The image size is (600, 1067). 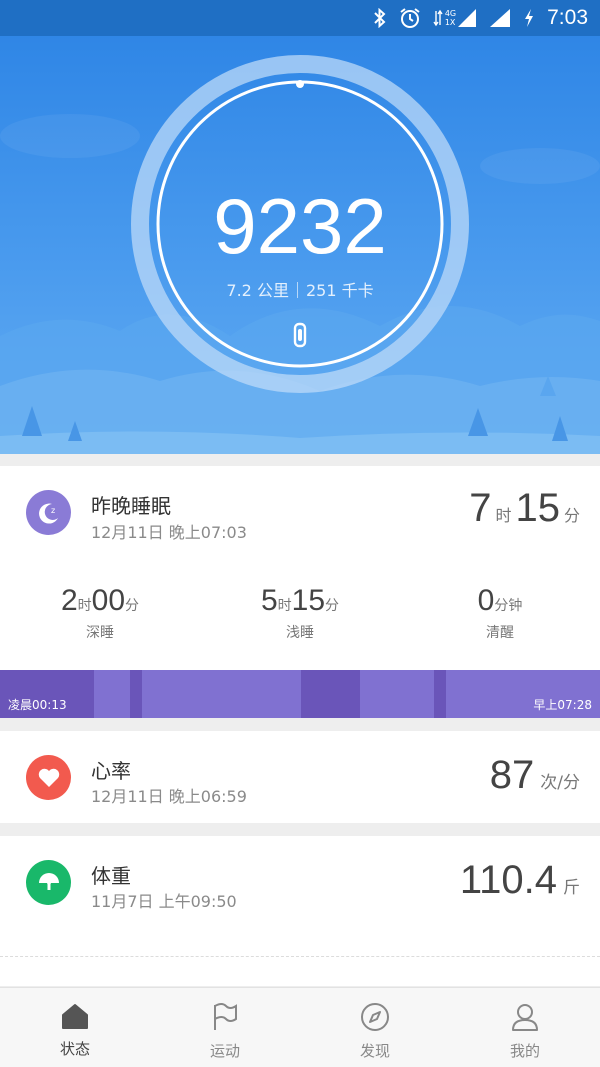 What do you see at coordinates (300, 226) in the screenshot?
I see `step-count: 9232` at bounding box center [300, 226].